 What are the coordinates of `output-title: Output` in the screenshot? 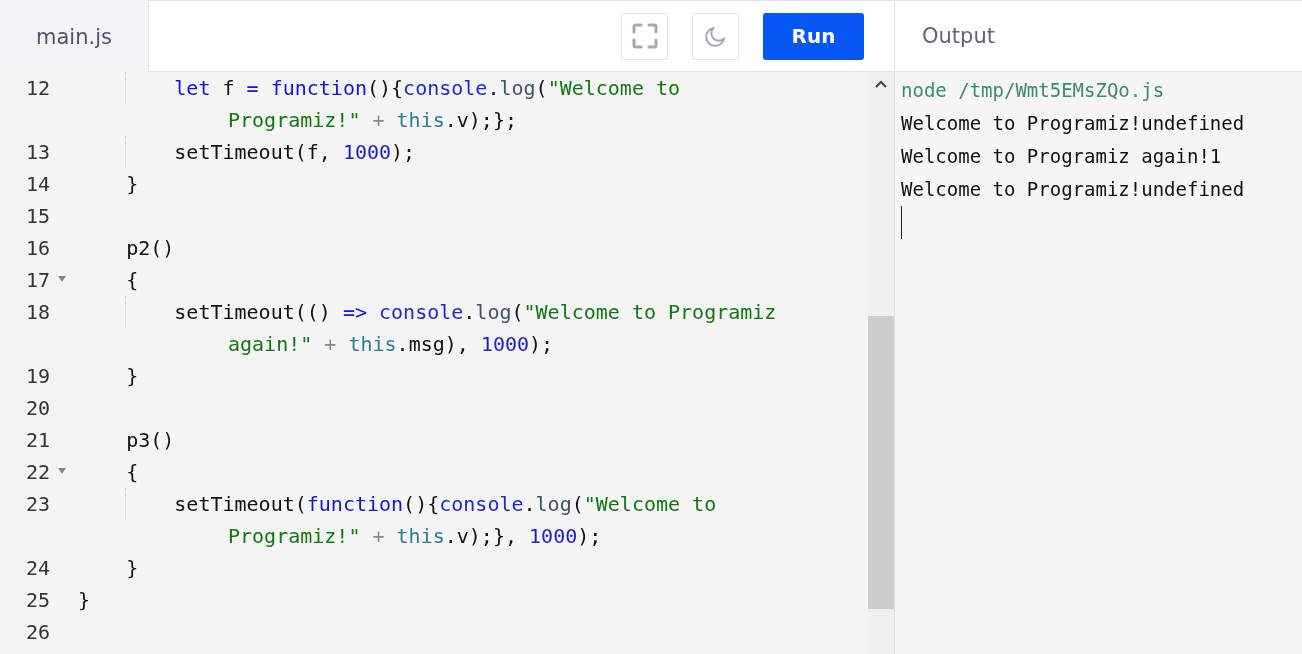 It's located at (958, 36).